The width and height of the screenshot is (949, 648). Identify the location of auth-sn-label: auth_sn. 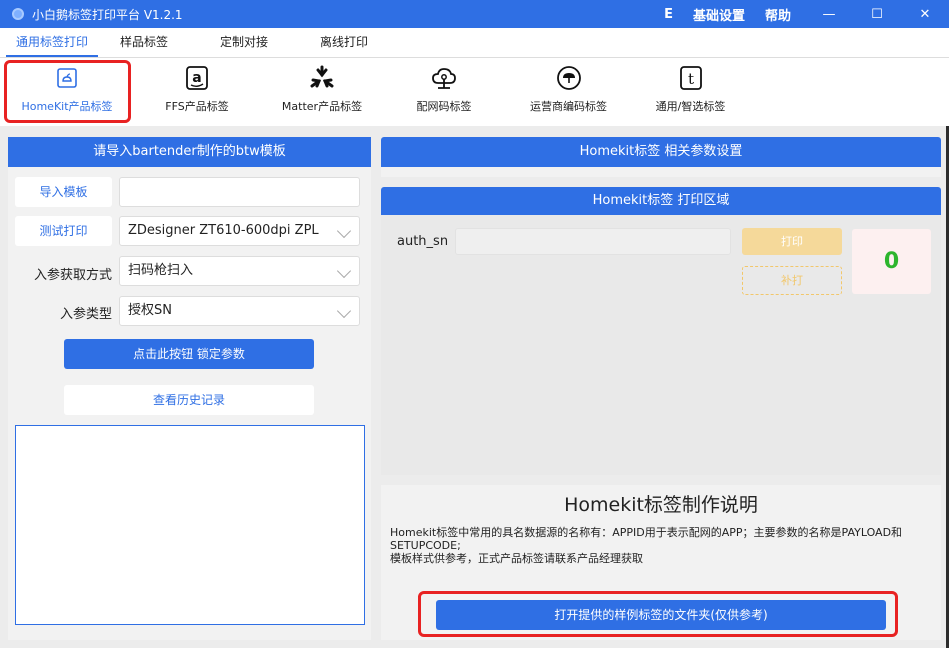
(423, 241).